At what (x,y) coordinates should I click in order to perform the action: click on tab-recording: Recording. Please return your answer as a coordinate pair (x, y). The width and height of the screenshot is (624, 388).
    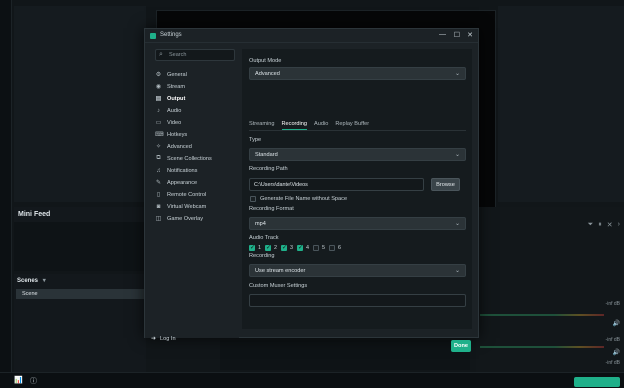
    Looking at the image, I should click on (294, 125).